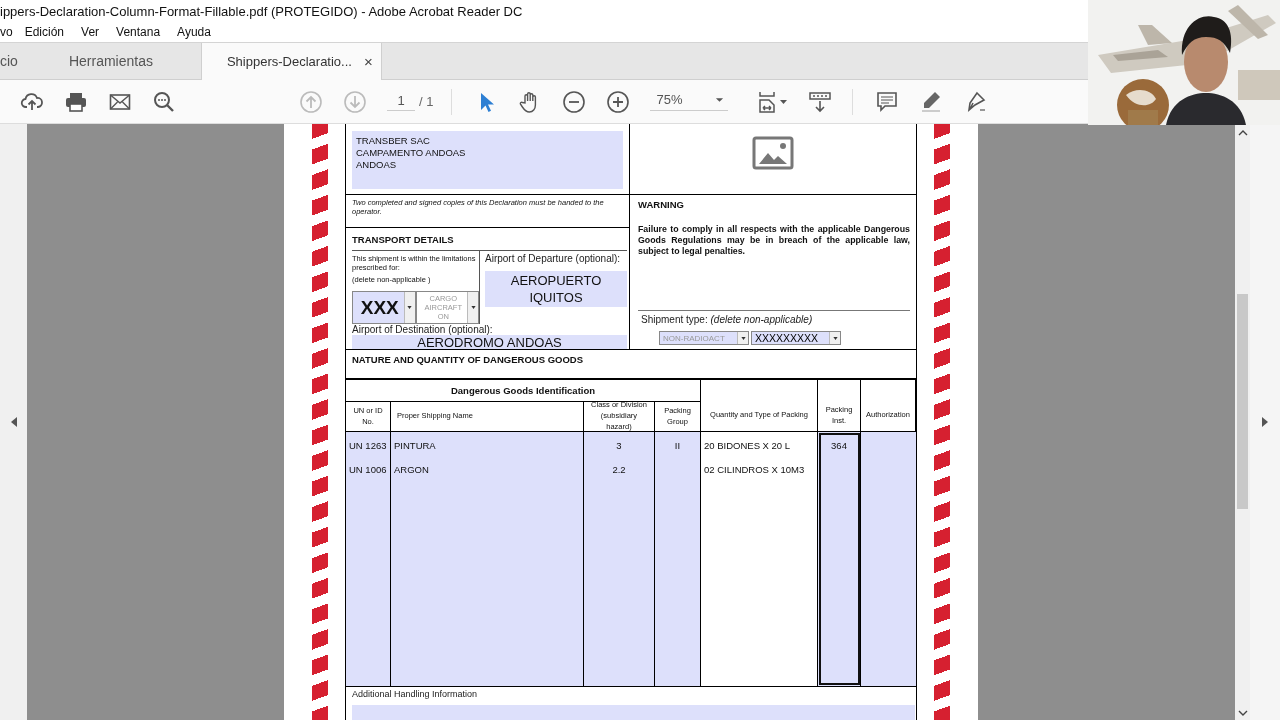  Describe the element at coordinates (1242, 713) in the screenshot. I see `scroll-down-icon` at that location.